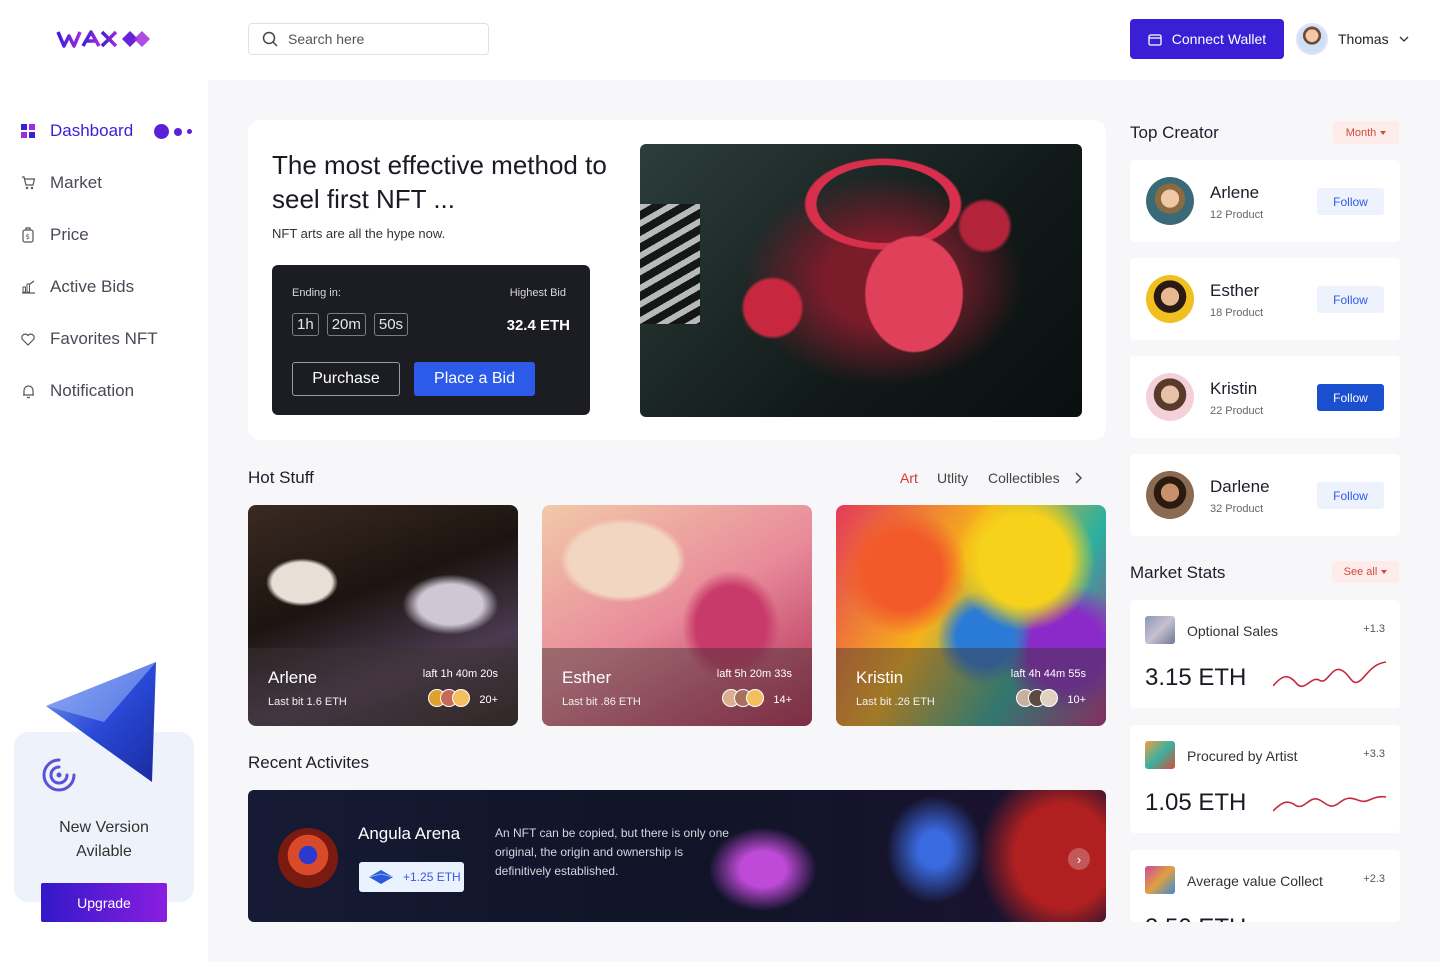  What do you see at coordinates (1240, 486) in the screenshot?
I see `creator-name: Darlene` at bounding box center [1240, 486].